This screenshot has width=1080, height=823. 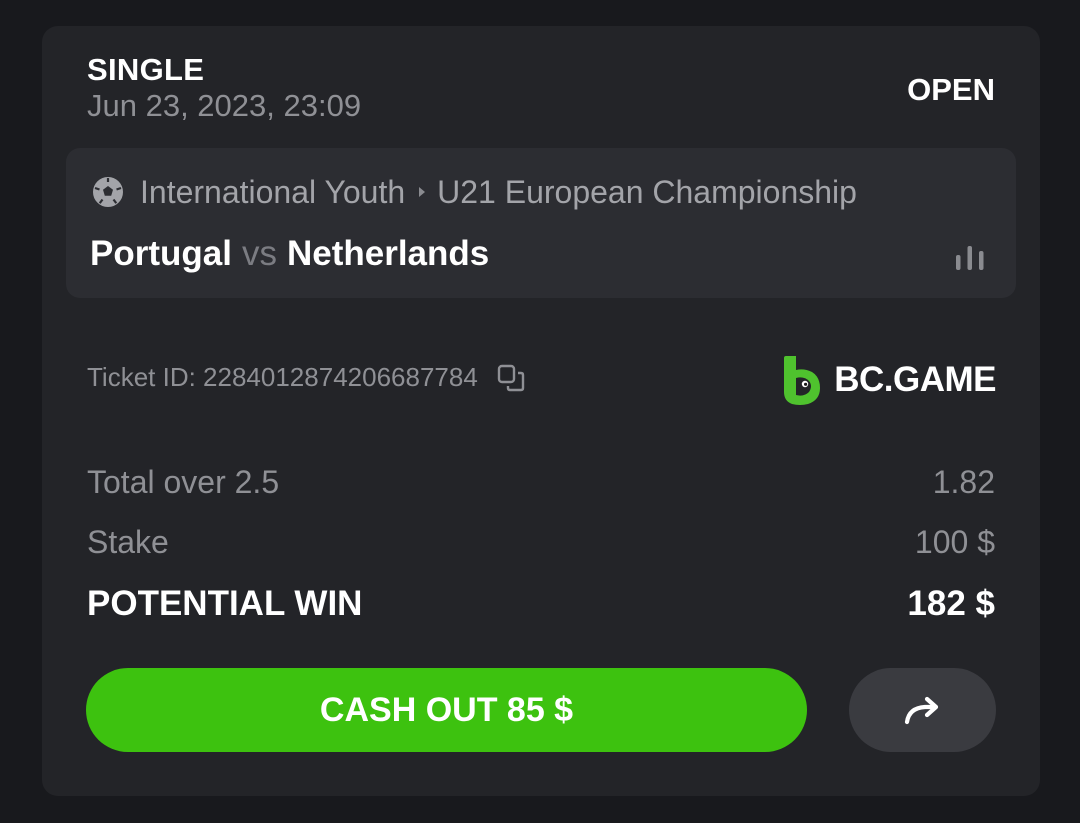 I want to click on stats-bars-icon, so click(x=970, y=257).